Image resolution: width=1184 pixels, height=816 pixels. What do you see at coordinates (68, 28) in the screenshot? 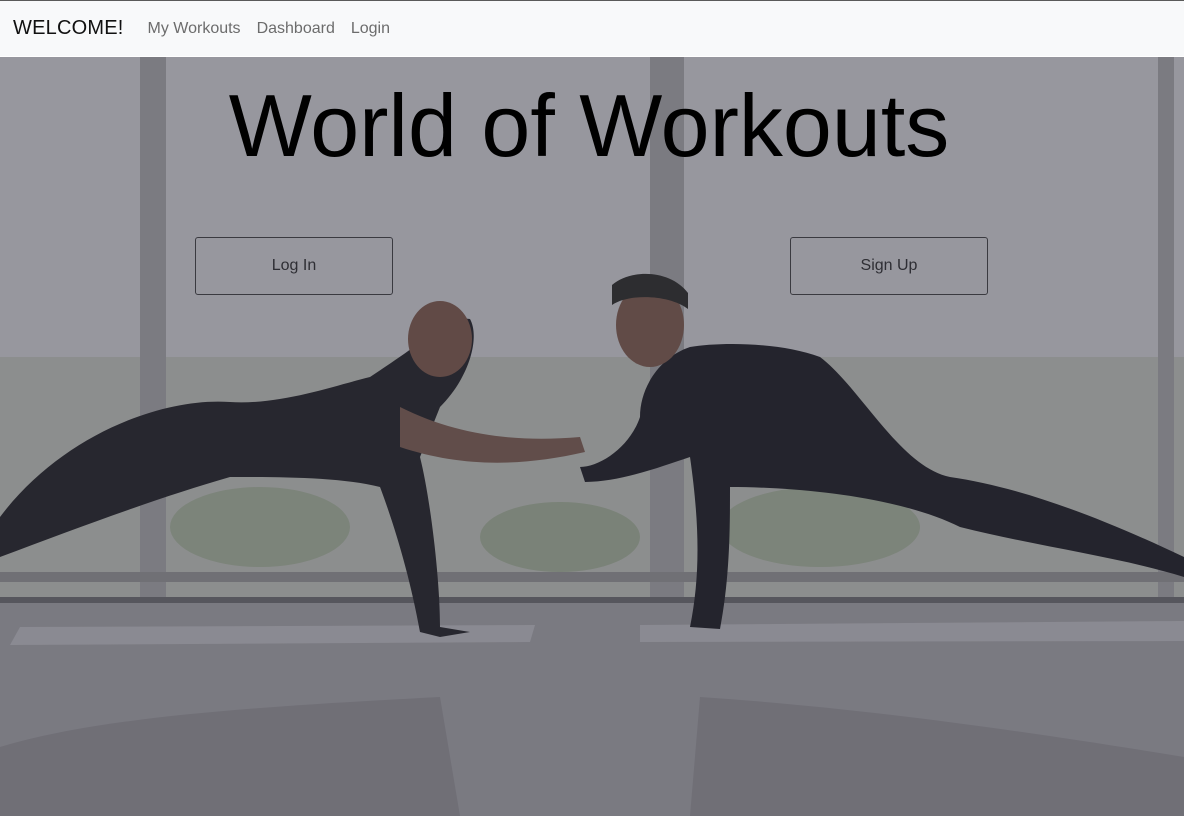
I see `navbar-brand: WELCOME!` at bounding box center [68, 28].